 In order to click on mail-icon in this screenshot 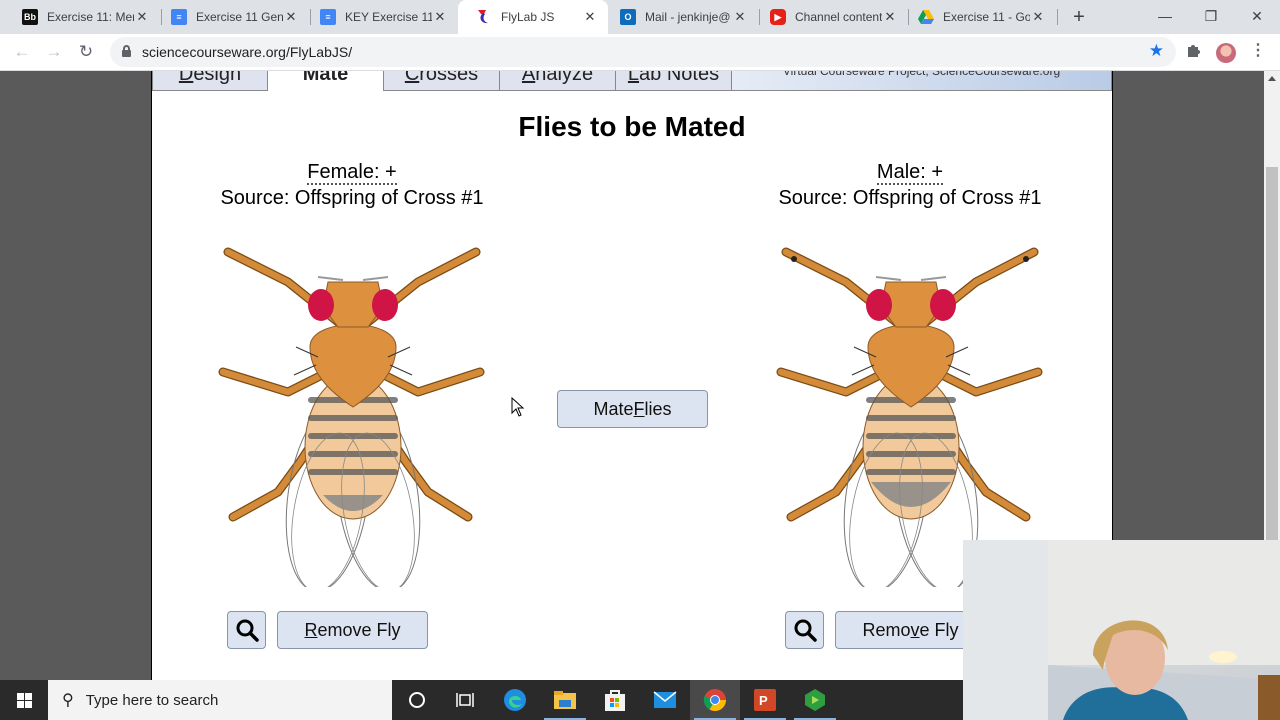, I will do `click(665, 700)`.